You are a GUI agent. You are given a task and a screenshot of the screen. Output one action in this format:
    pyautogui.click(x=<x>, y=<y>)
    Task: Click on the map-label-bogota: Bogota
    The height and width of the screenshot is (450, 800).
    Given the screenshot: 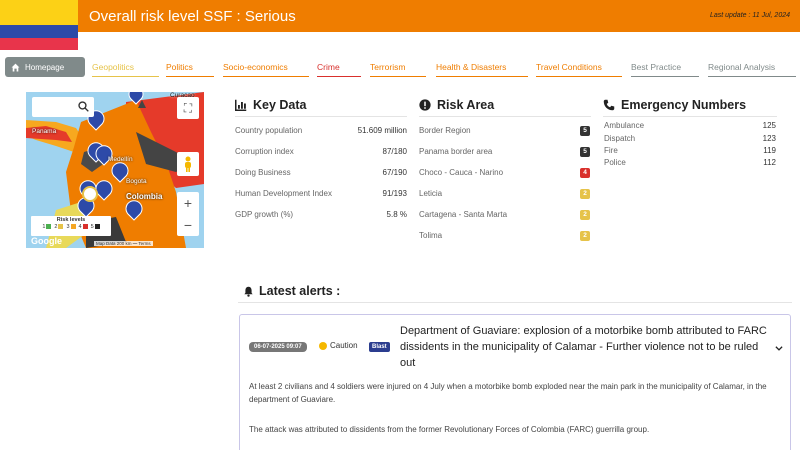 What is the action you would take?
    pyautogui.click(x=136, y=181)
    